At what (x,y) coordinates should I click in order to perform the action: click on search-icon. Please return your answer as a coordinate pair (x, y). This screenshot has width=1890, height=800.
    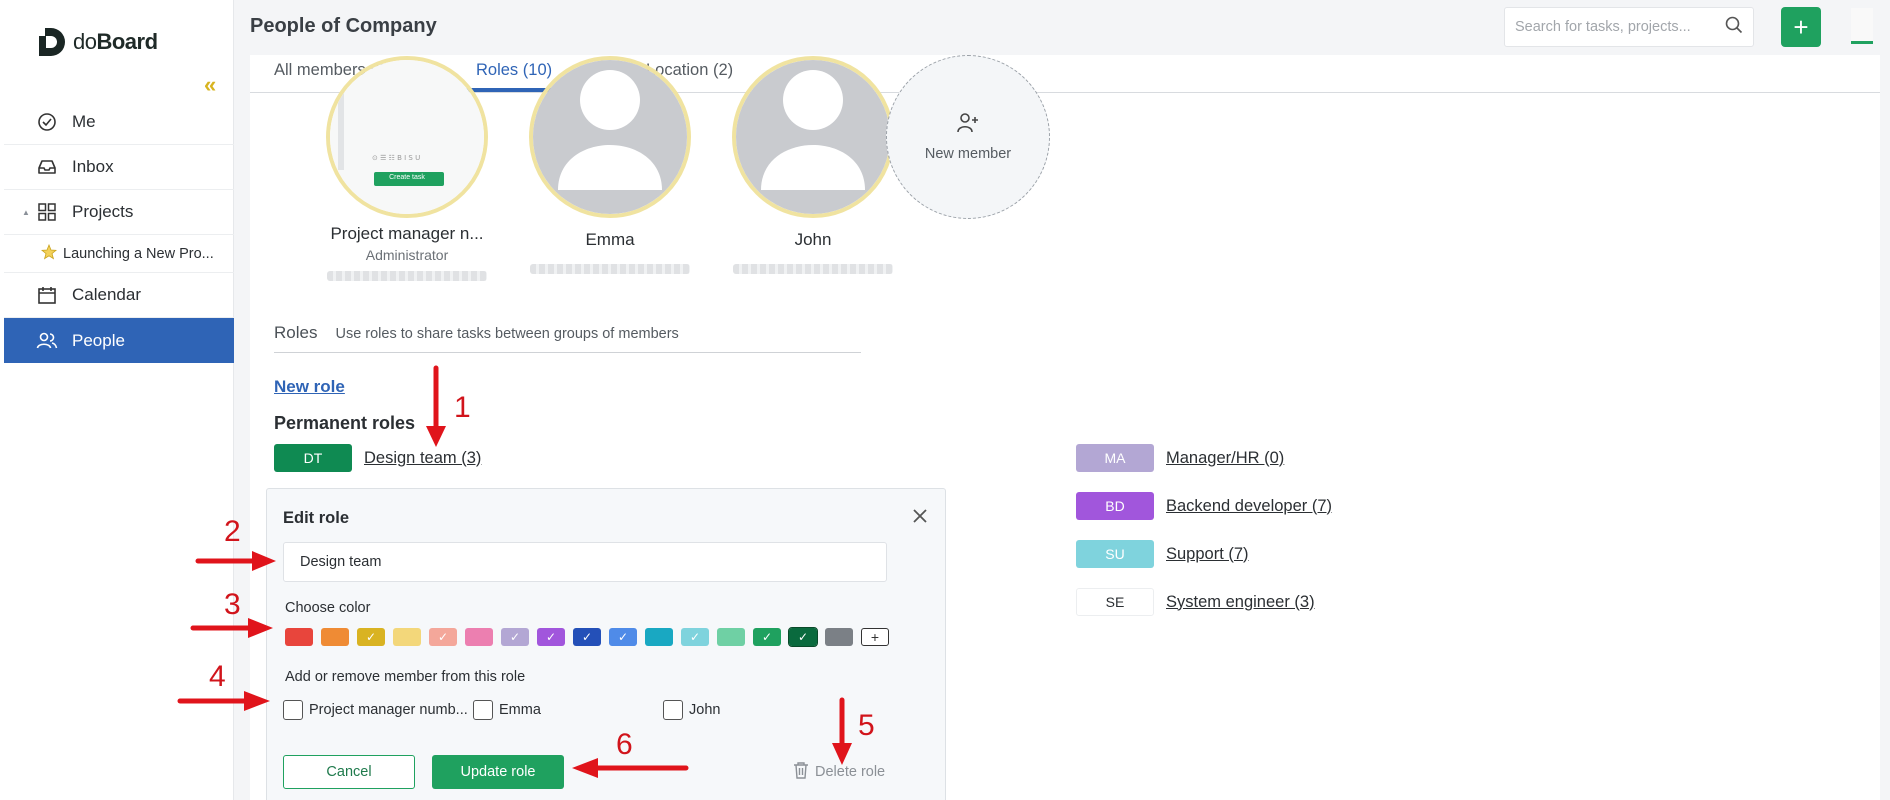
    Looking at the image, I should click on (1734, 27).